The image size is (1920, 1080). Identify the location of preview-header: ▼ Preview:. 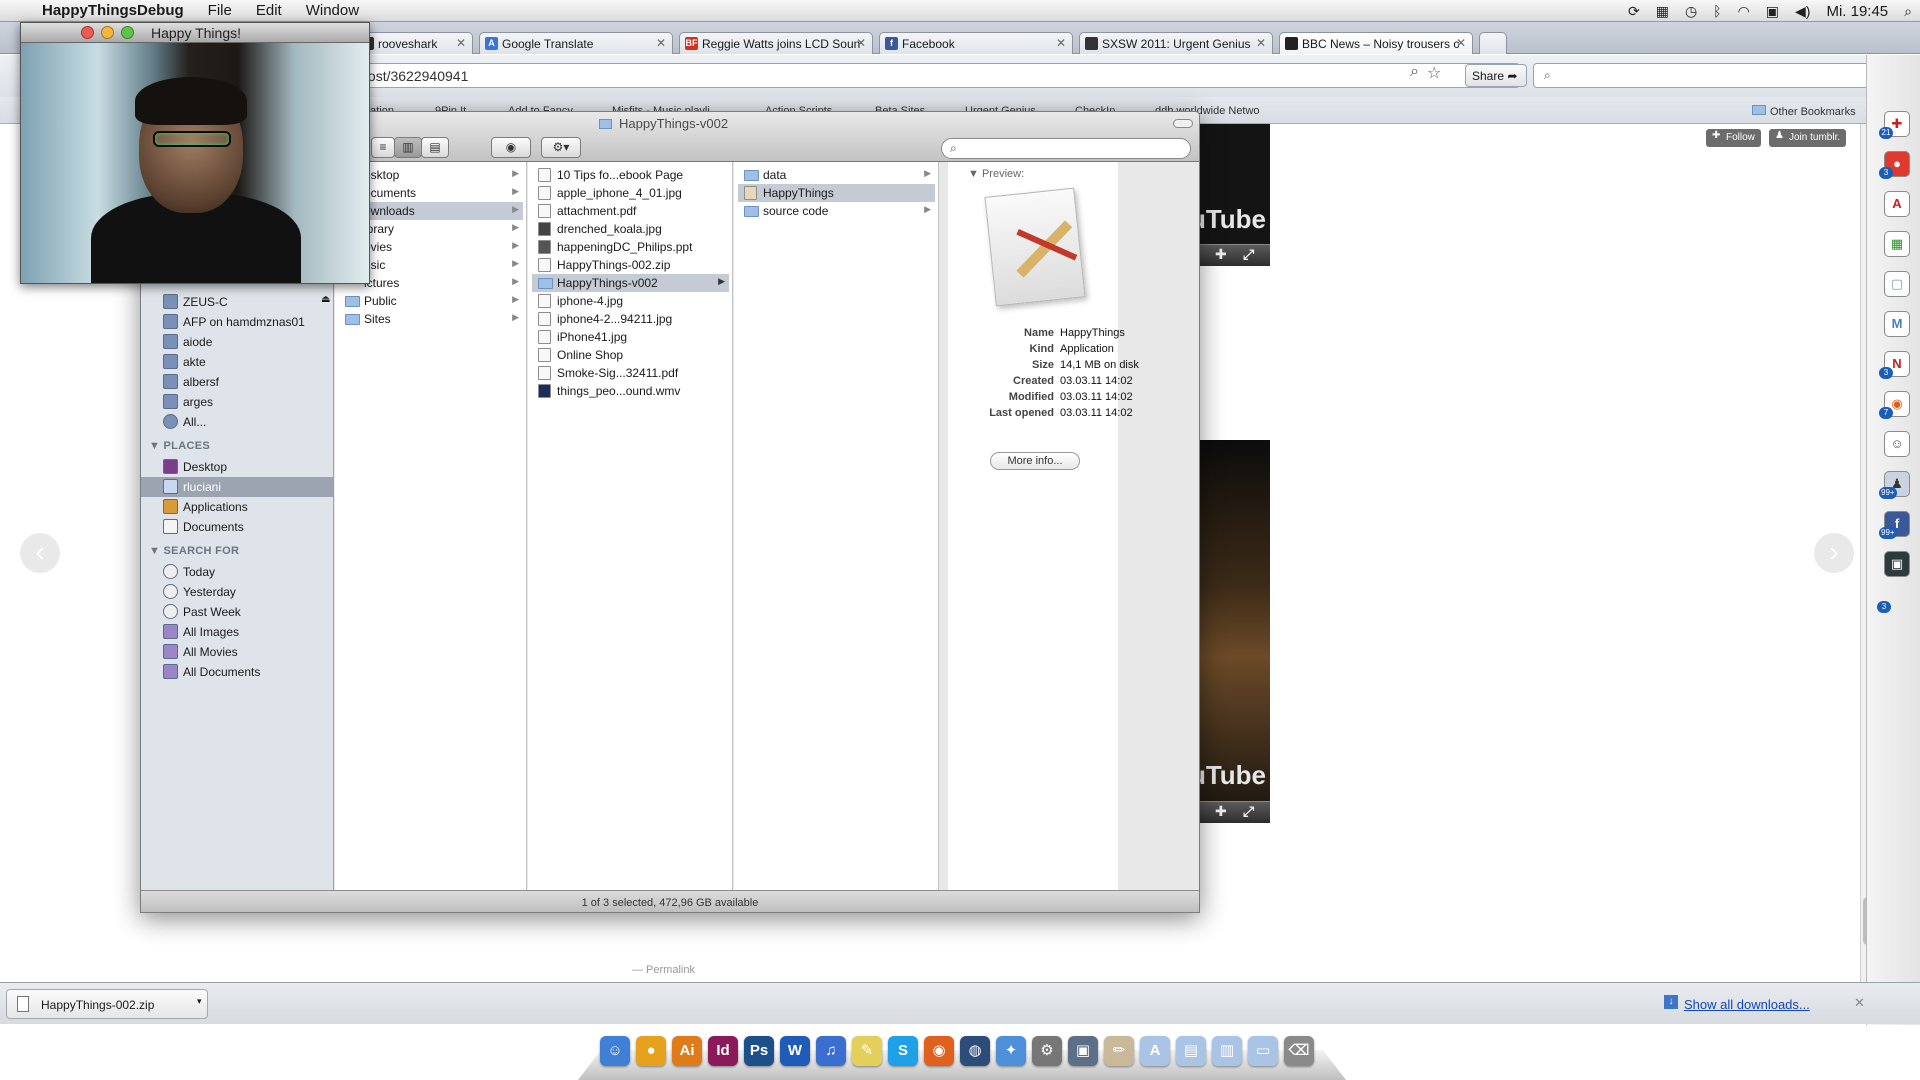
(996, 174).